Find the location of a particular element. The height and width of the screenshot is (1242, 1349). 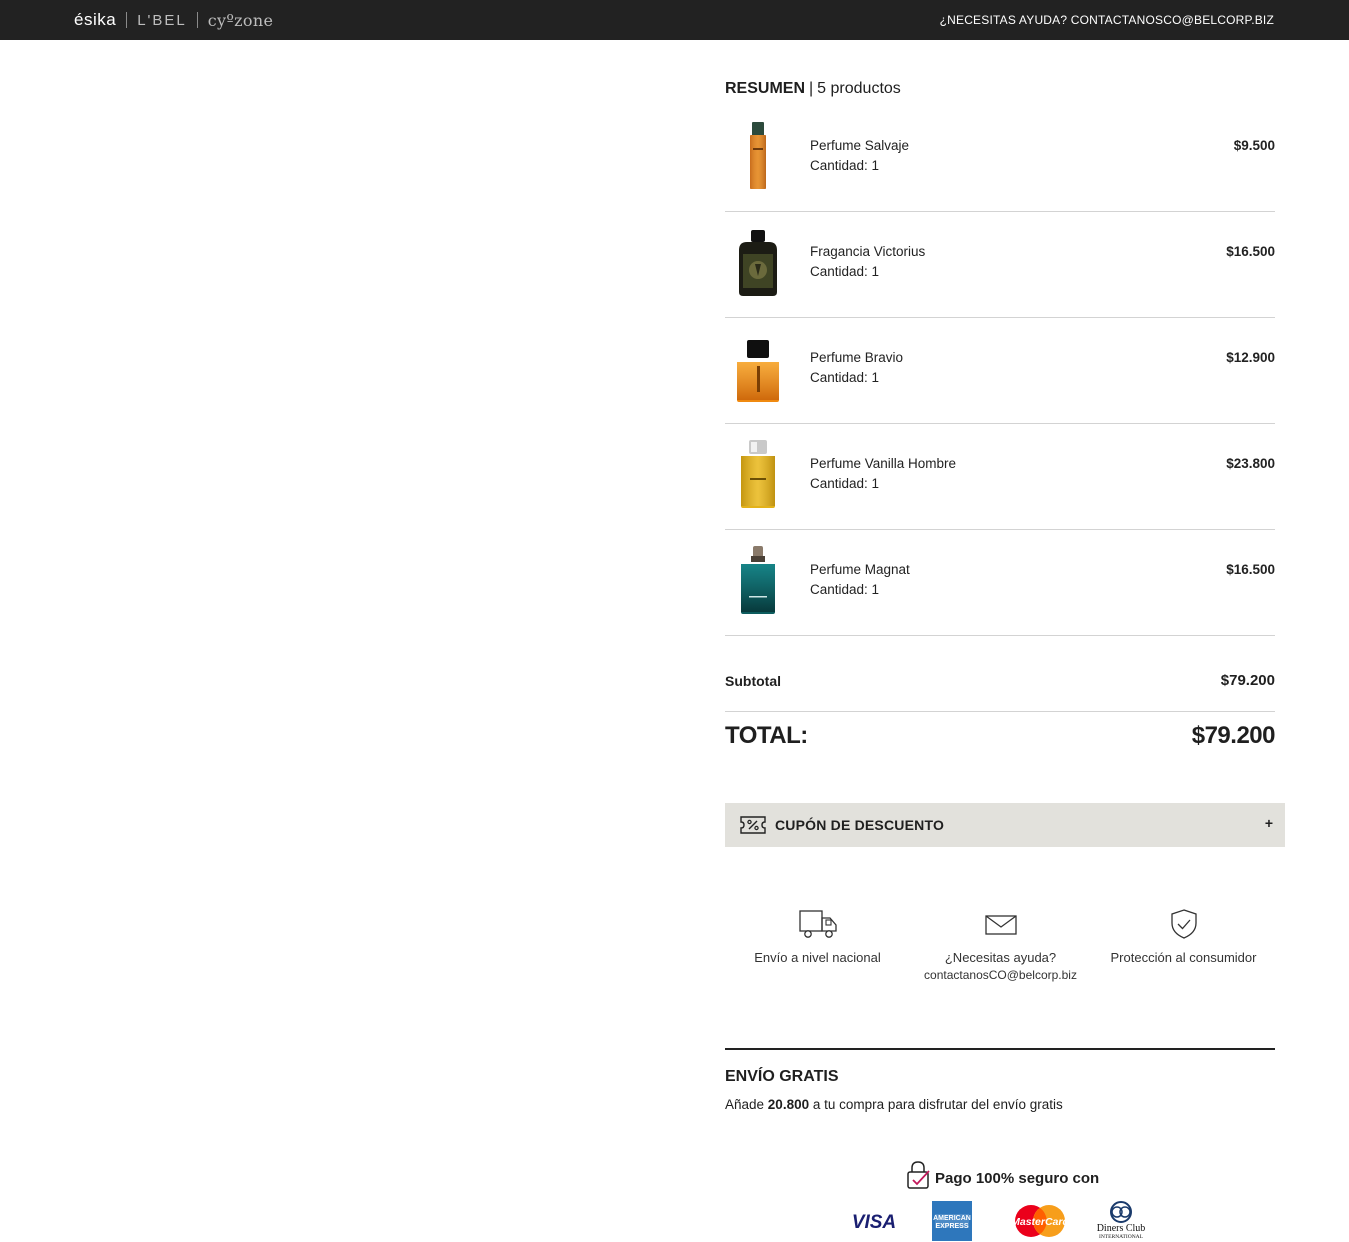

svg-text: MasterCard is located at coordinates (1040, 1222).